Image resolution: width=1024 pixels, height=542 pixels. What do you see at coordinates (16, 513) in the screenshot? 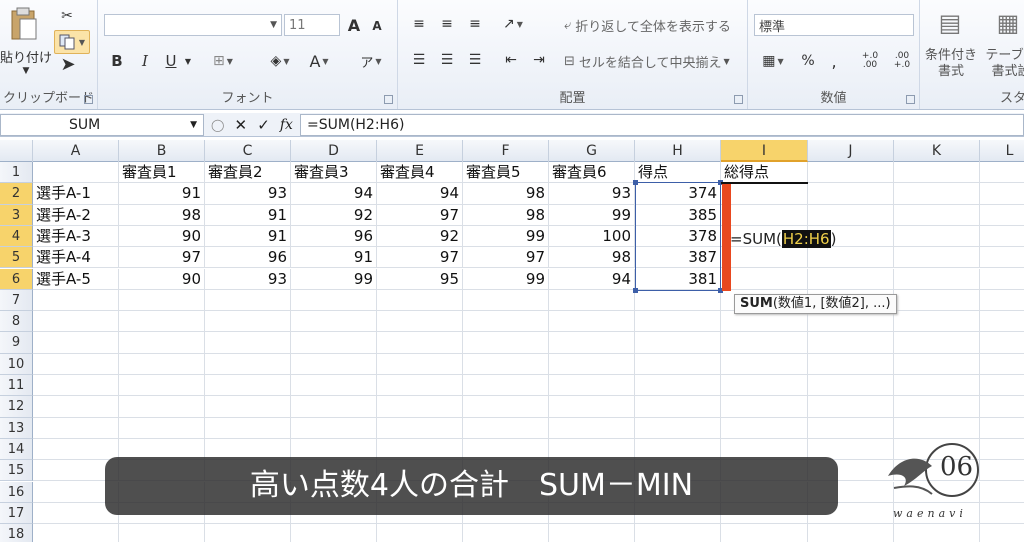
I see `row-header-17: 17` at bounding box center [16, 513].